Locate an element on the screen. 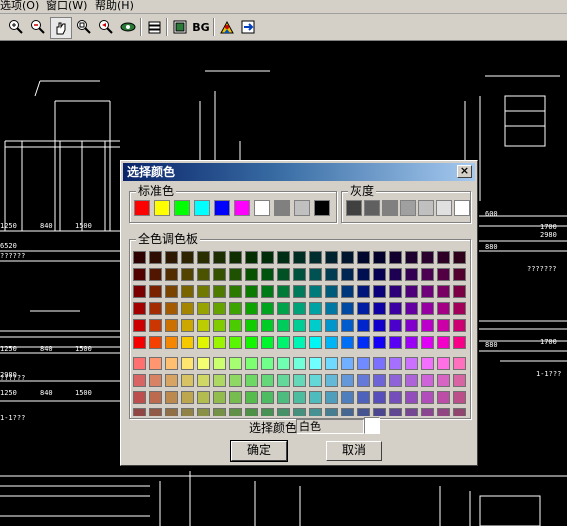 This screenshot has width=567, height=526. pan-hand-icon is located at coordinates (61, 28).